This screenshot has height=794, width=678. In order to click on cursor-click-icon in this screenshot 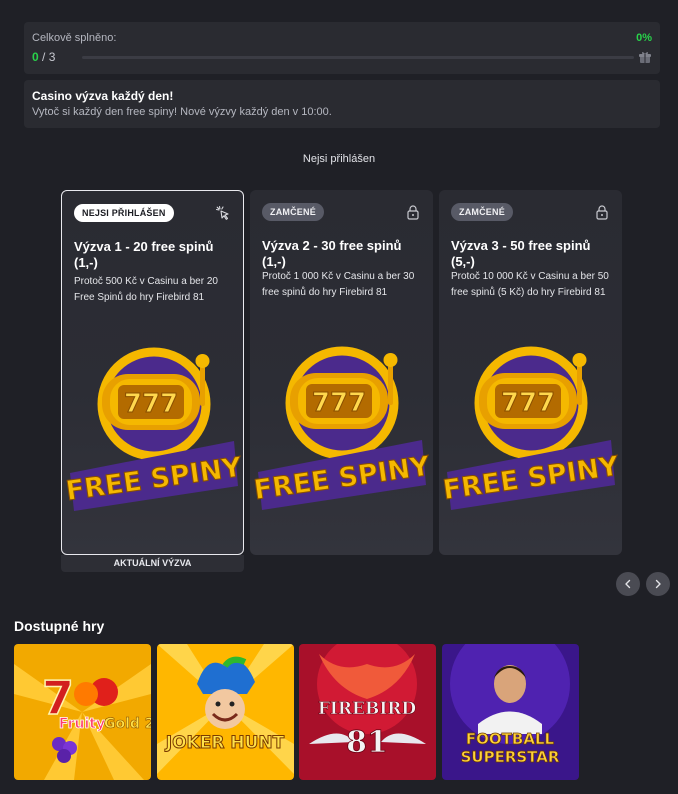, I will do `click(222, 212)`.